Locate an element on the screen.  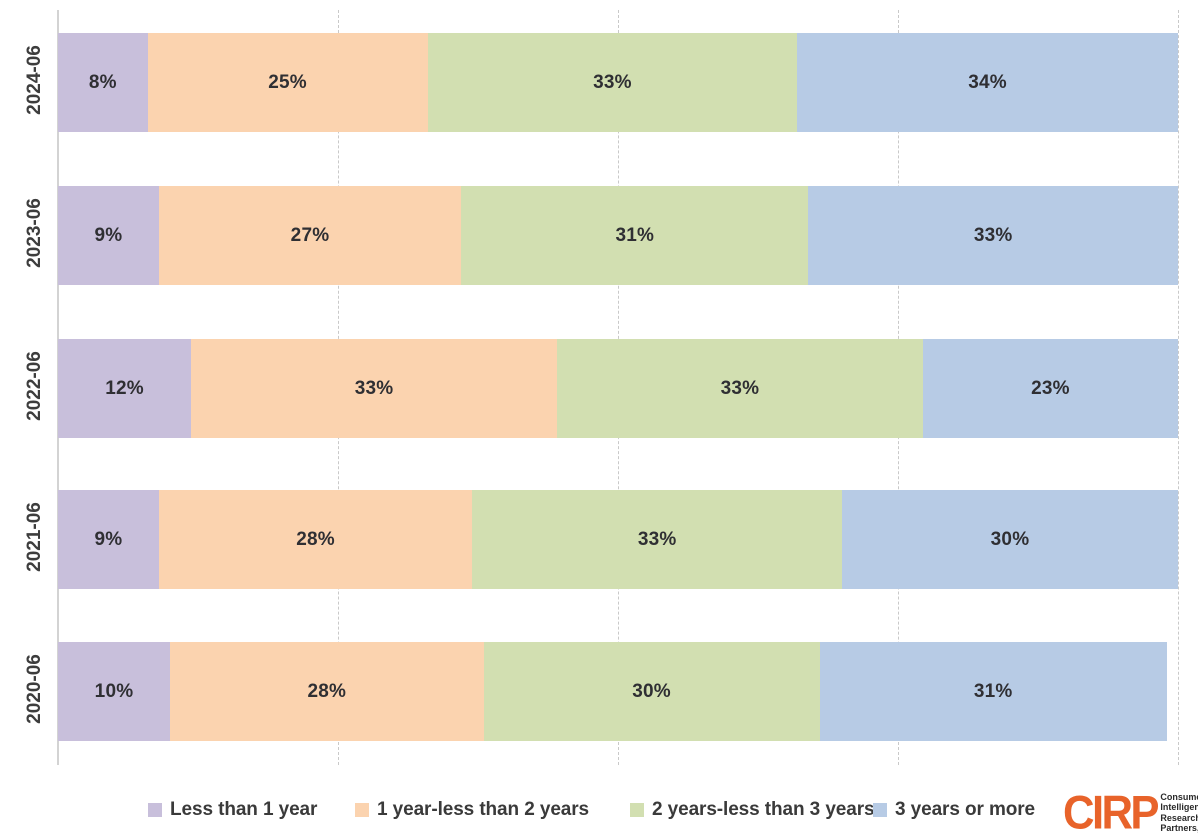
bar-segment-label: 34% is located at coordinates (987, 82).